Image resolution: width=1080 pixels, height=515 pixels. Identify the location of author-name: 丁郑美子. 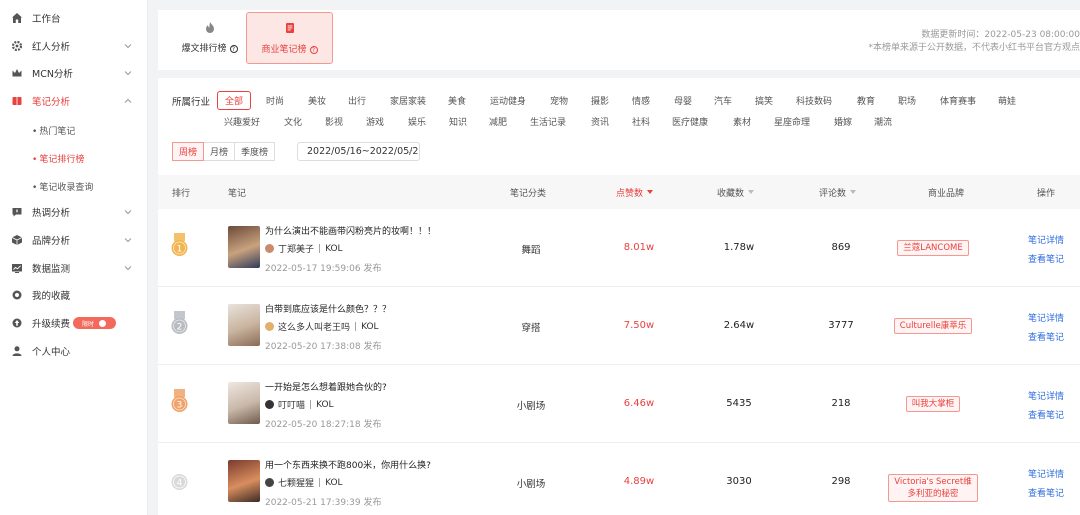
(296, 248).